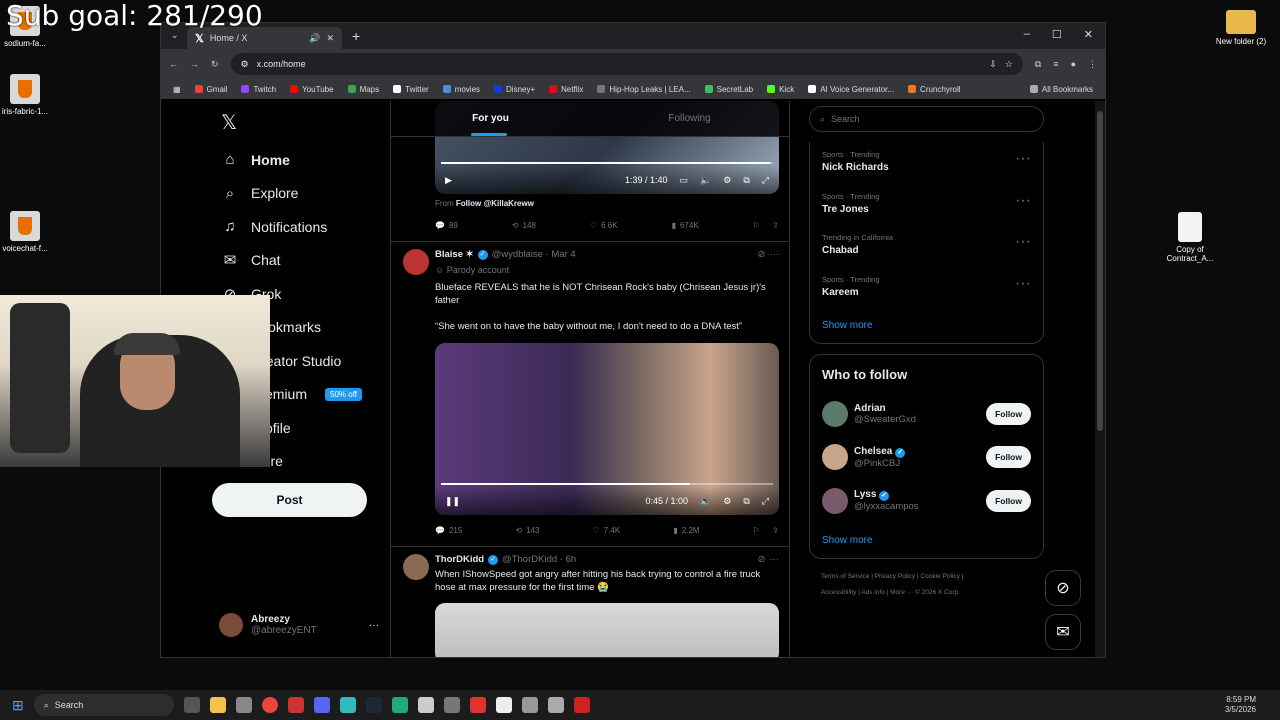 The image size is (1280, 720). I want to click on star-icon: ☆, so click(1009, 64).